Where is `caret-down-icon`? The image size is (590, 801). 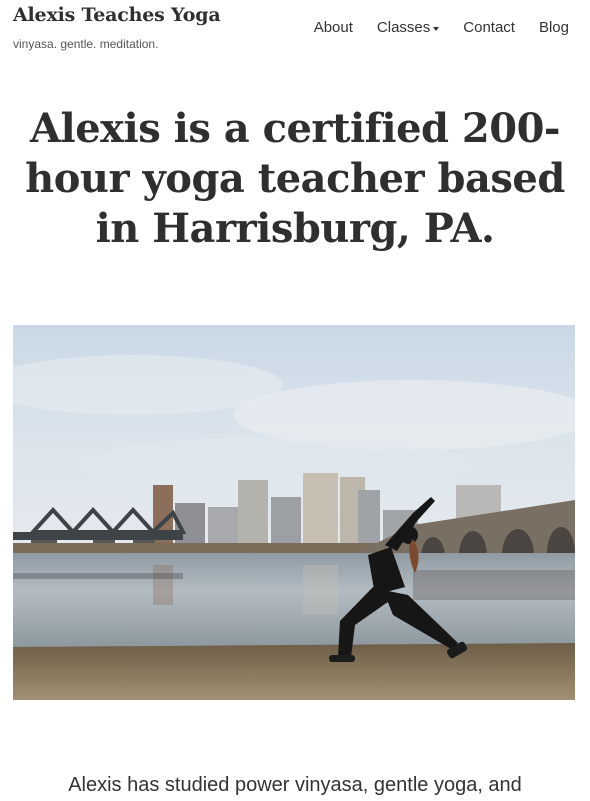 caret-down-icon is located at coordinates (436, 28).